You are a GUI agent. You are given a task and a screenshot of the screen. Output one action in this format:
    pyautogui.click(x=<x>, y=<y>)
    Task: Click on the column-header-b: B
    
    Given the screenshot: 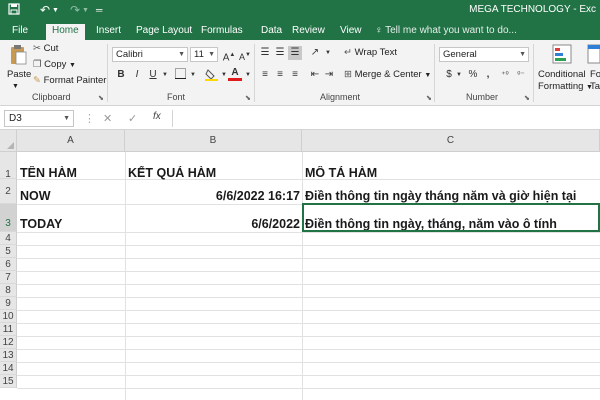 What is the action you would take?
    pyautogui.click(x=213, y=141)
    